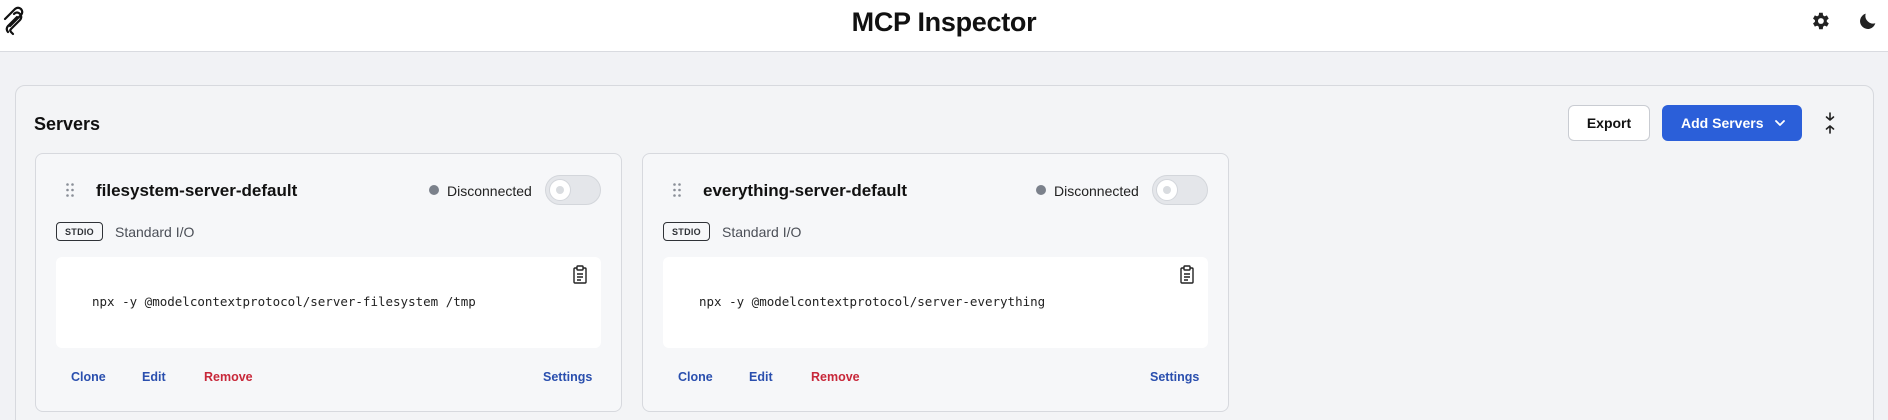  Describe the element at coordinates (197, 190) in the screenshot. I see `server-name: filesystem-server-default` at that location.